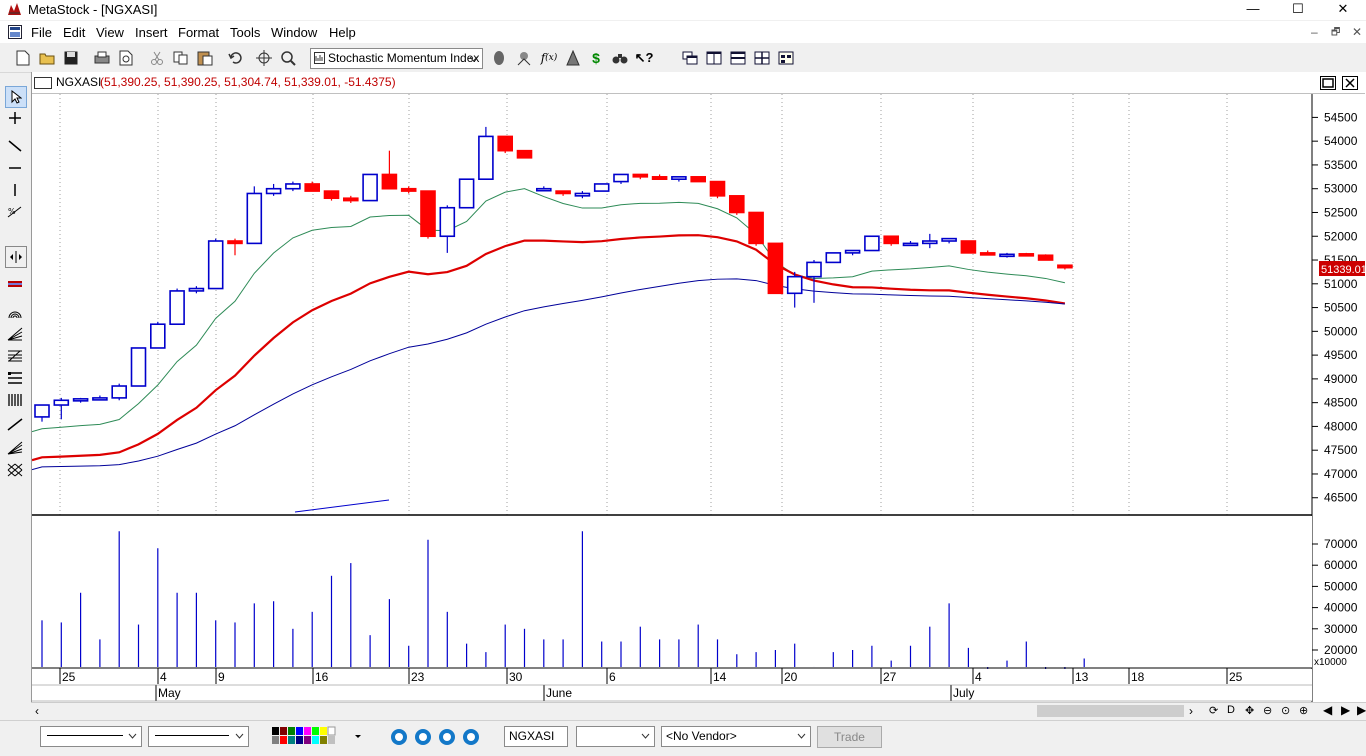  Describe the element at coordinates (738, 58) in the screenshot. I see `tile-horizontal-icon` at that location.